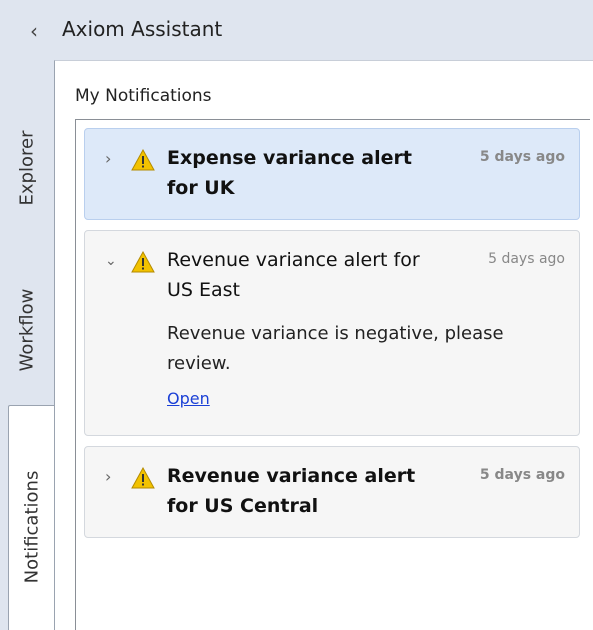 The height and width of the screenshot is (630, 593). What do you see at coordinates (34, 31) in the screenshot?
I see `chevron-left-icon: ‹` at bounding box center [34, 31].